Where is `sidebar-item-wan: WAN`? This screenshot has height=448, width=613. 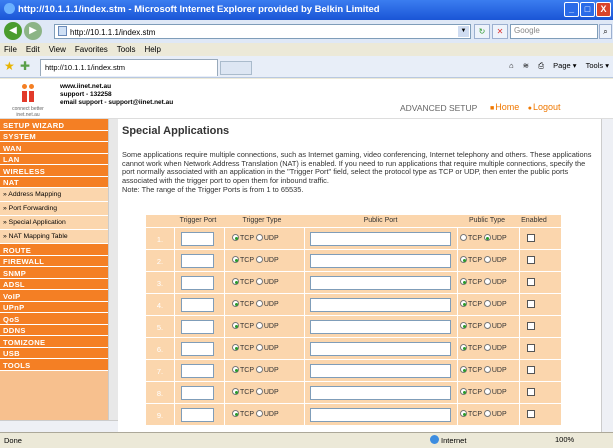
sidebar-item-wan: WAN is located at coordinates (54, 148).